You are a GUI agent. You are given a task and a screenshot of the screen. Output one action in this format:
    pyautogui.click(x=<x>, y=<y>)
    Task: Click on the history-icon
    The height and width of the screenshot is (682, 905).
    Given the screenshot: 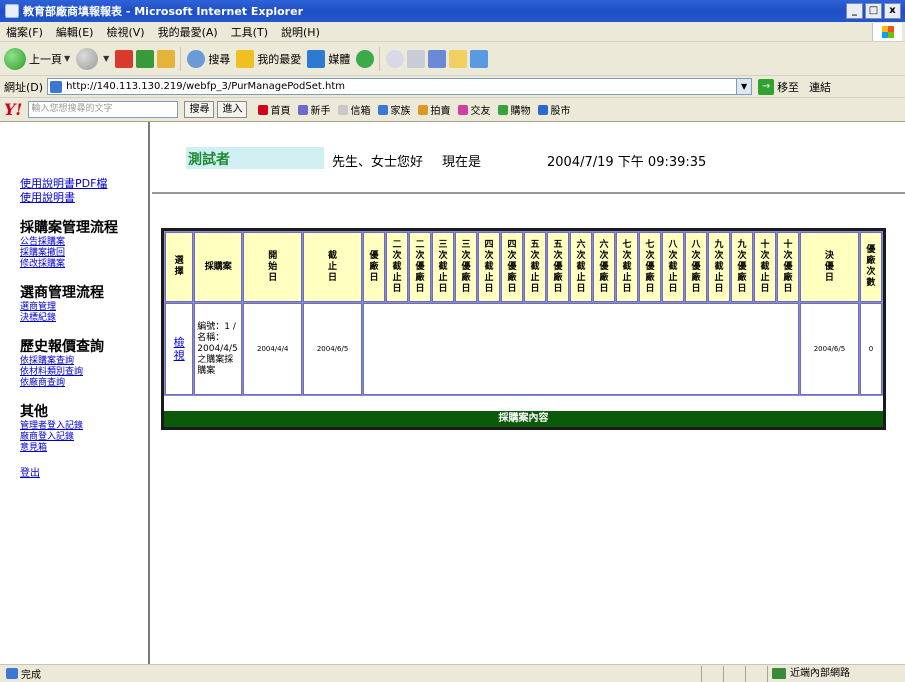 What is the action you would take?
    pyautogui.click(x=365, y=58)
    